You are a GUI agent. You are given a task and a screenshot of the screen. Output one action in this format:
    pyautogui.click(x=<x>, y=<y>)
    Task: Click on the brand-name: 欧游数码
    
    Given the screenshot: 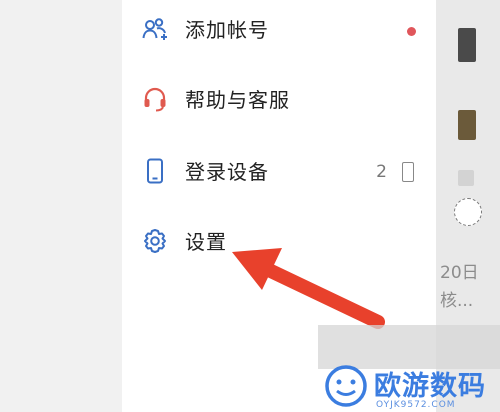 What is the action you would take?
    pyautogui.click(x=430, y=386)
    